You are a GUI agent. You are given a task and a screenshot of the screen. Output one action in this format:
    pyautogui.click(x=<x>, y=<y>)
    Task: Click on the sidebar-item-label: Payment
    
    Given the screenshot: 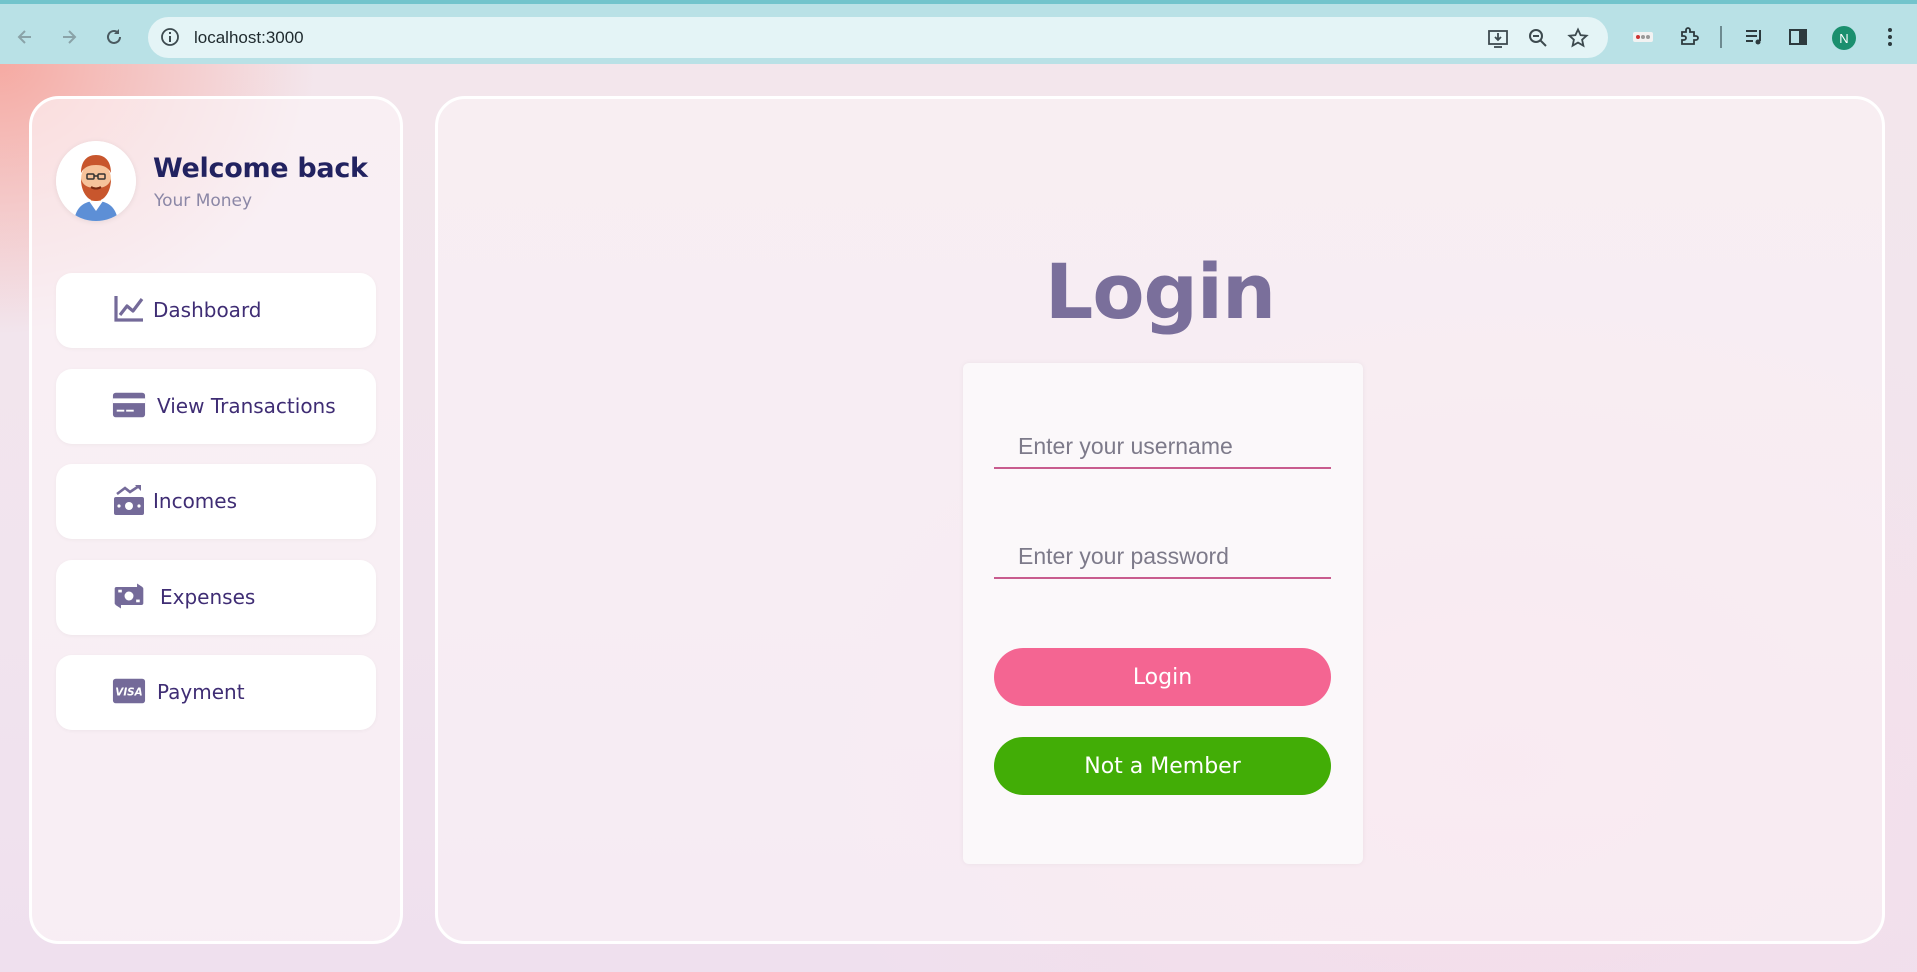 What is the action you would take?
    pyautogui.click(x=201, y=692)
    